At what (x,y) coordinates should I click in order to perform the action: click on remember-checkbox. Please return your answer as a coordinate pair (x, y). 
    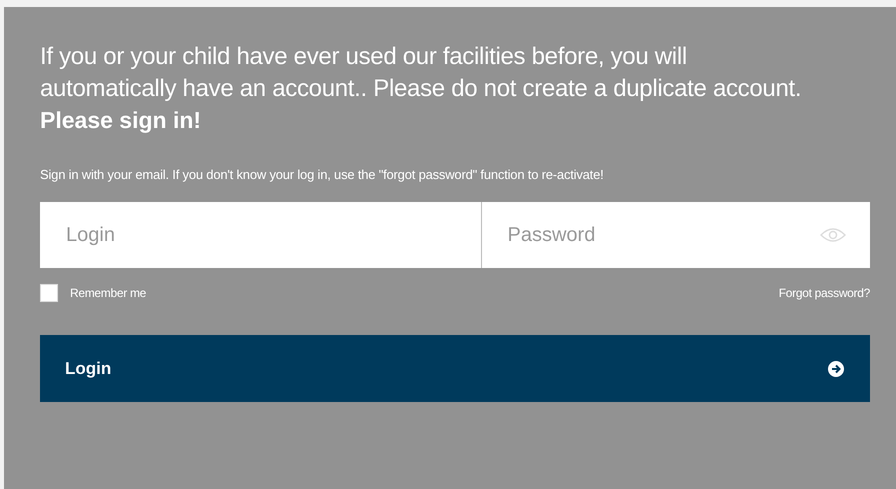
    Looking at the image, I should click on (49, 293).